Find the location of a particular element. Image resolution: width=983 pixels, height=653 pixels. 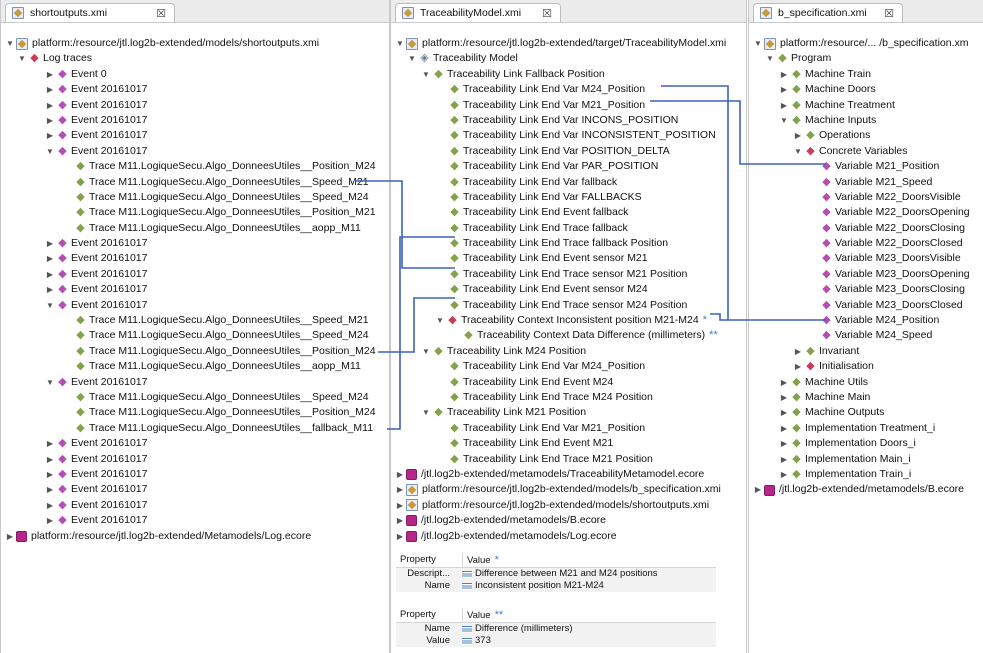

tree-item-variable: ◆ Variable M21_Position is located at coordinates (866, 166).